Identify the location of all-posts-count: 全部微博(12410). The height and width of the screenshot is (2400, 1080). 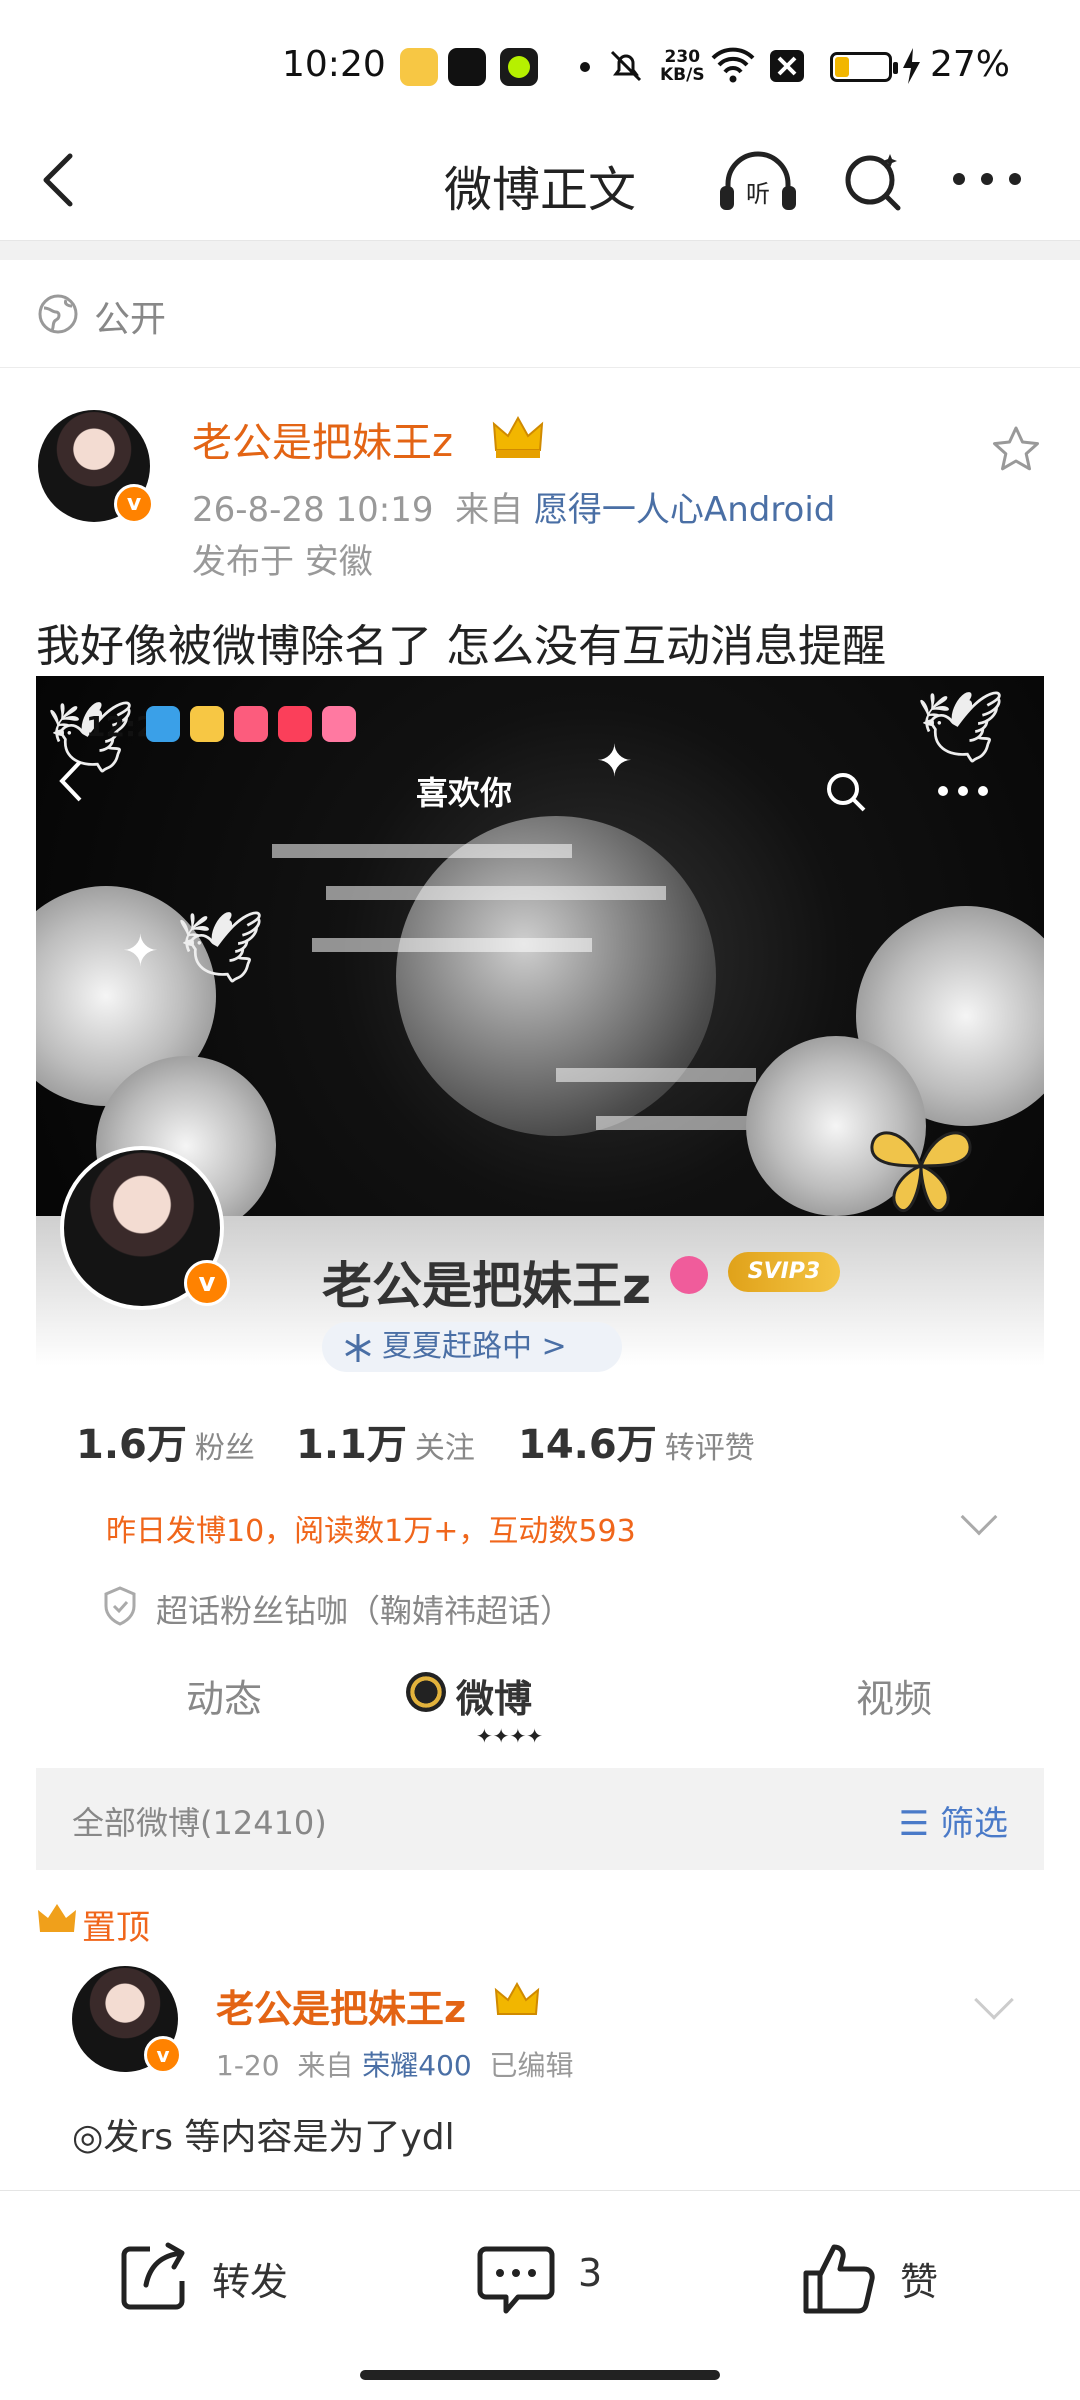
(199, 1823).